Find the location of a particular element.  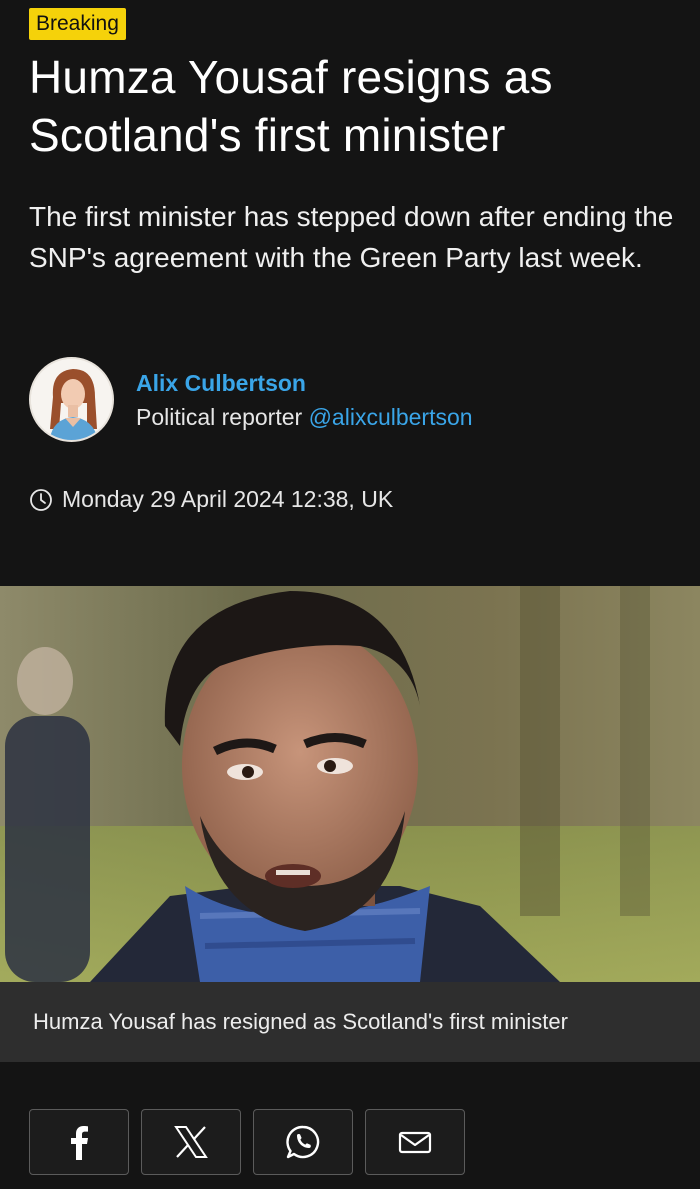

share-x-button is located at coordinates (191, 1142).